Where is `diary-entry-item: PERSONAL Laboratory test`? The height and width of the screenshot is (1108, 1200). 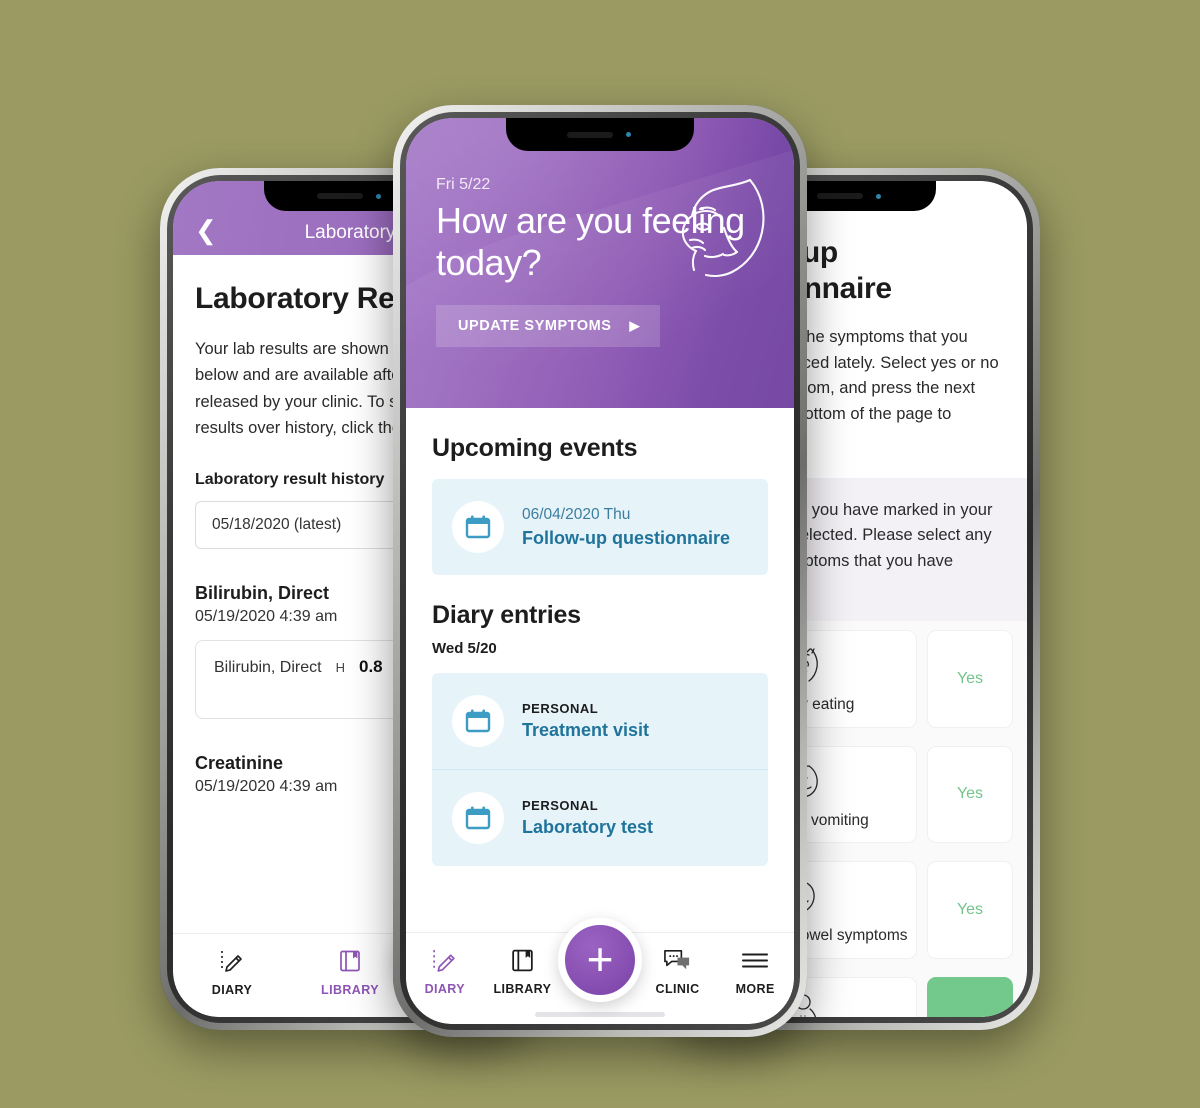 diary-entry-item: PERSONAL Laboratory test is located at coordinates (600, 817).